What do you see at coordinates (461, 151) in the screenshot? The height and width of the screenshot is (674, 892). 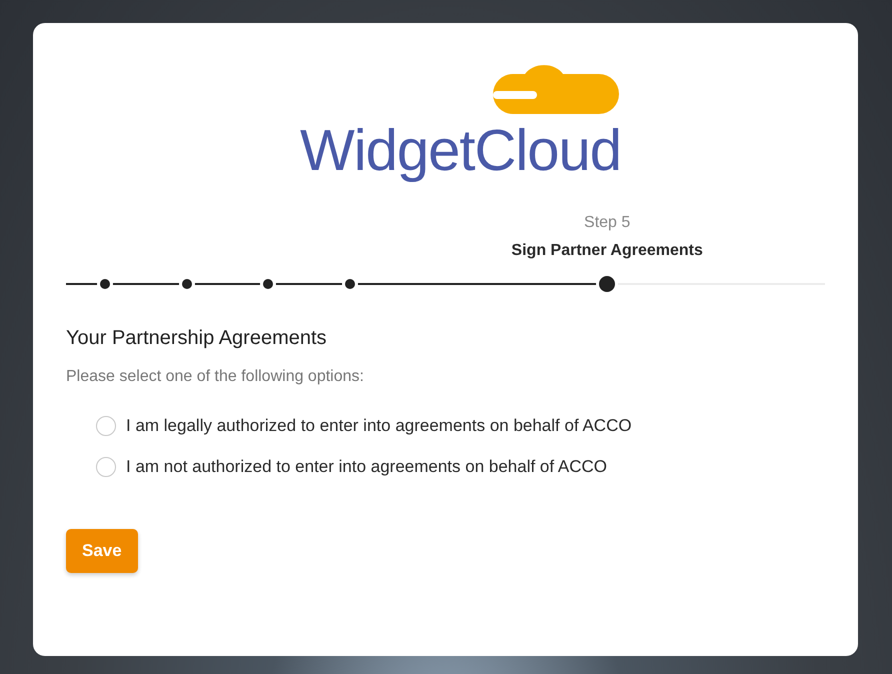 I see `logo-wordmark: WidgetCloud` at bounding box center [461, 151].